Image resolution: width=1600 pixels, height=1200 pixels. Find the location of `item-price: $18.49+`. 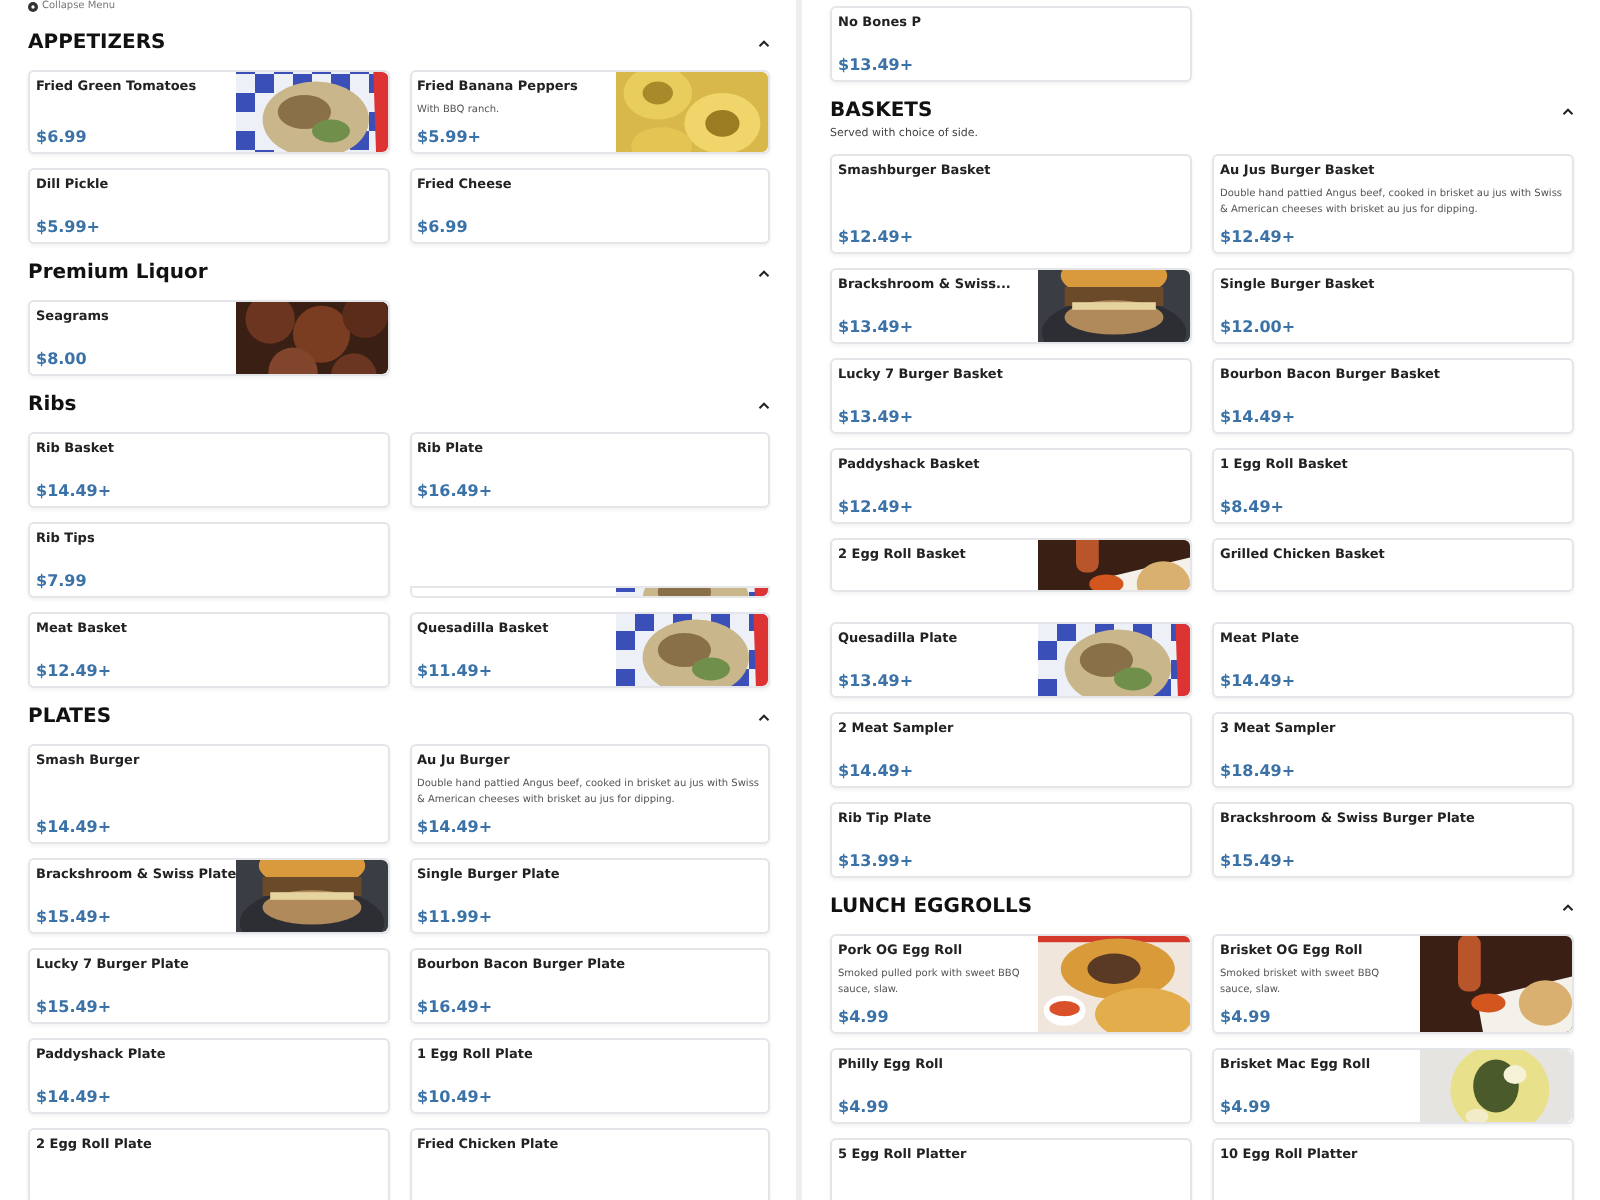

item-price: $18.49+ is located at coordinates (1259, 771).